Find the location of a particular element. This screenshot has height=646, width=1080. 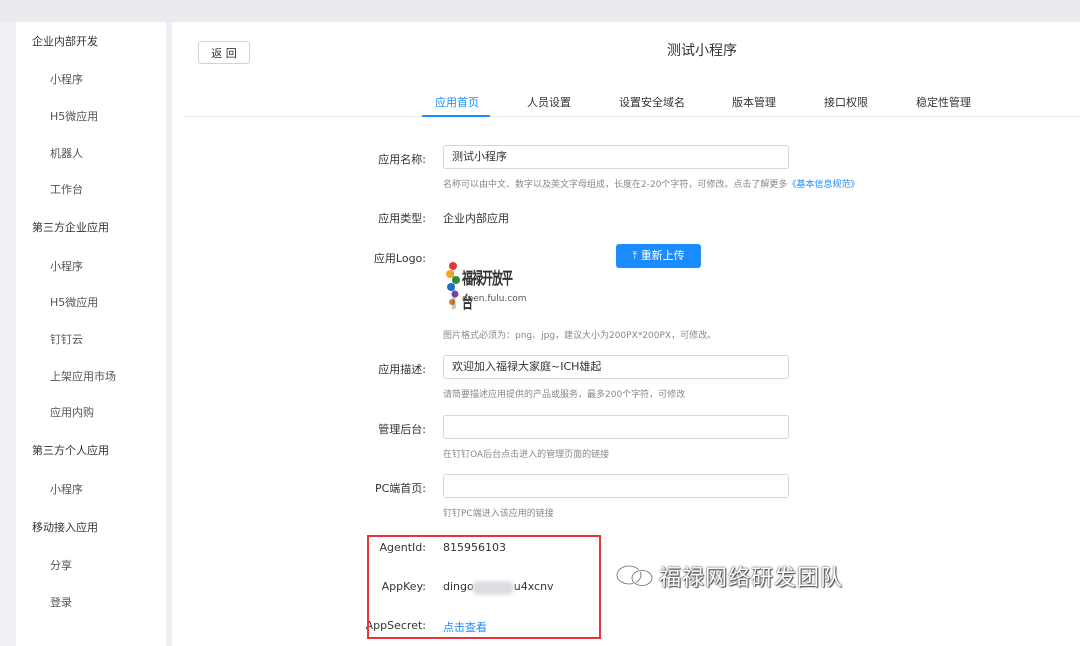

sidebar-item-dingtalk-cloud: 钉钉云 is located at coordinates (66, 340).